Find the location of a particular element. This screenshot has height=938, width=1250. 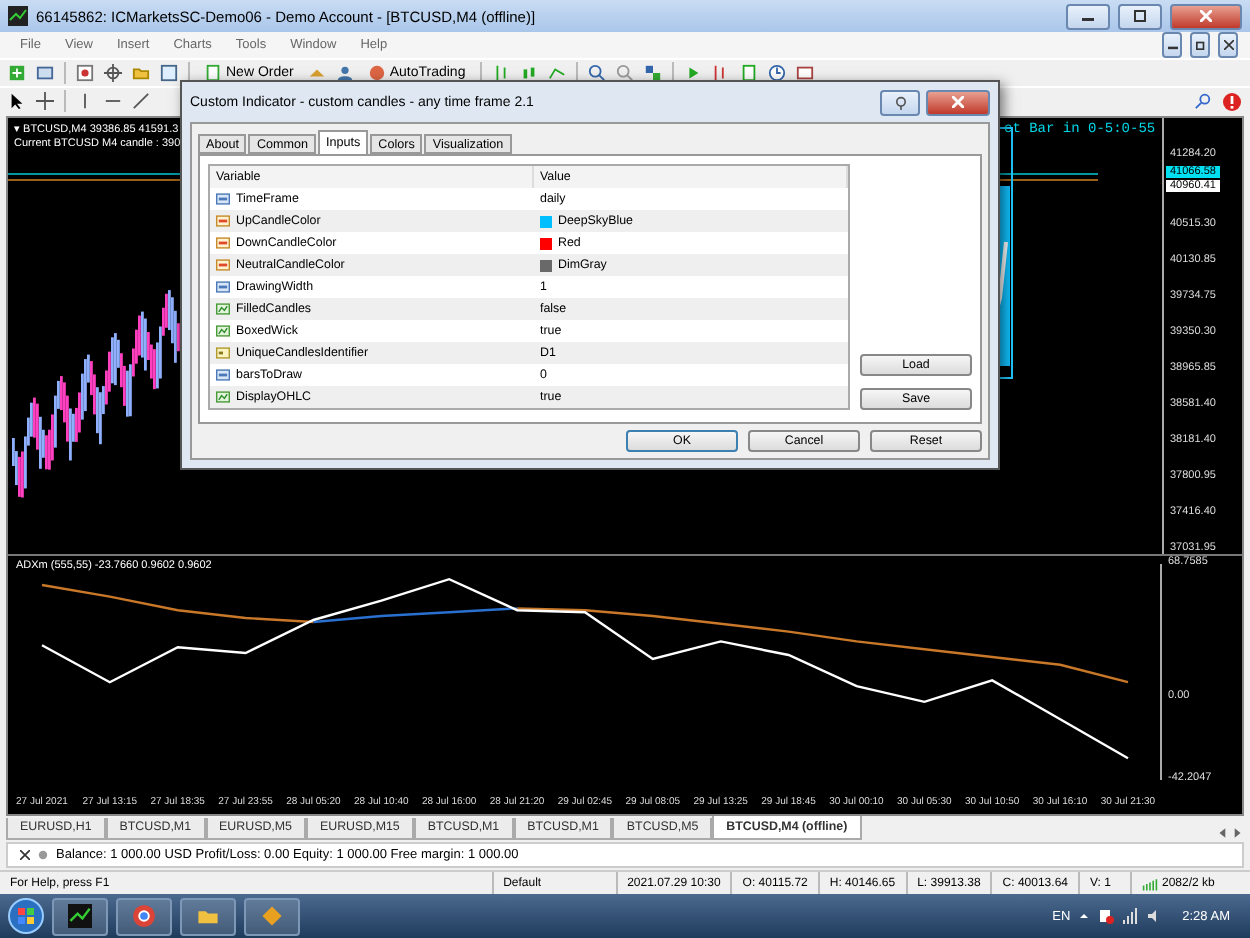

browser-icon is located at coordinates (144, 916).